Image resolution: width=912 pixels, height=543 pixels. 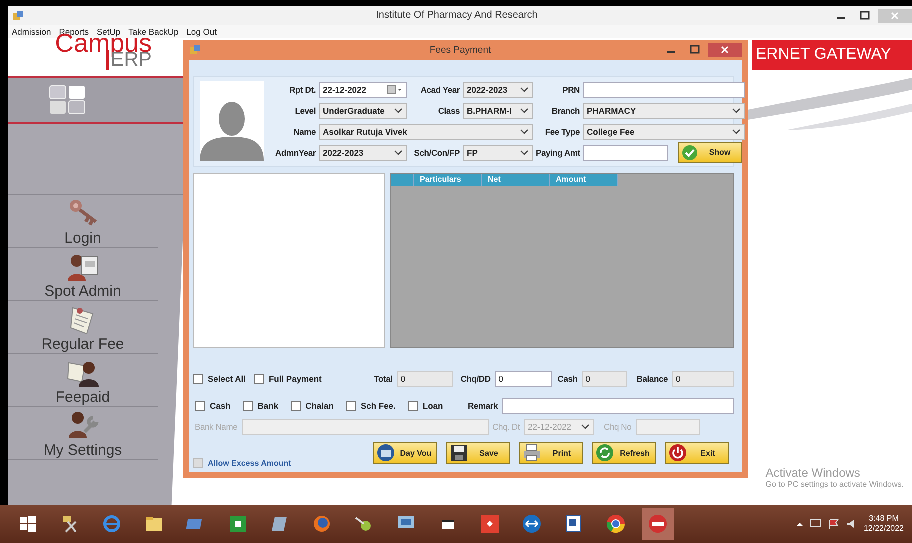 What do you see at coordinates (478, 453) in the screenshot?
I see `action-button: Save` at bounding box center [478, 453].